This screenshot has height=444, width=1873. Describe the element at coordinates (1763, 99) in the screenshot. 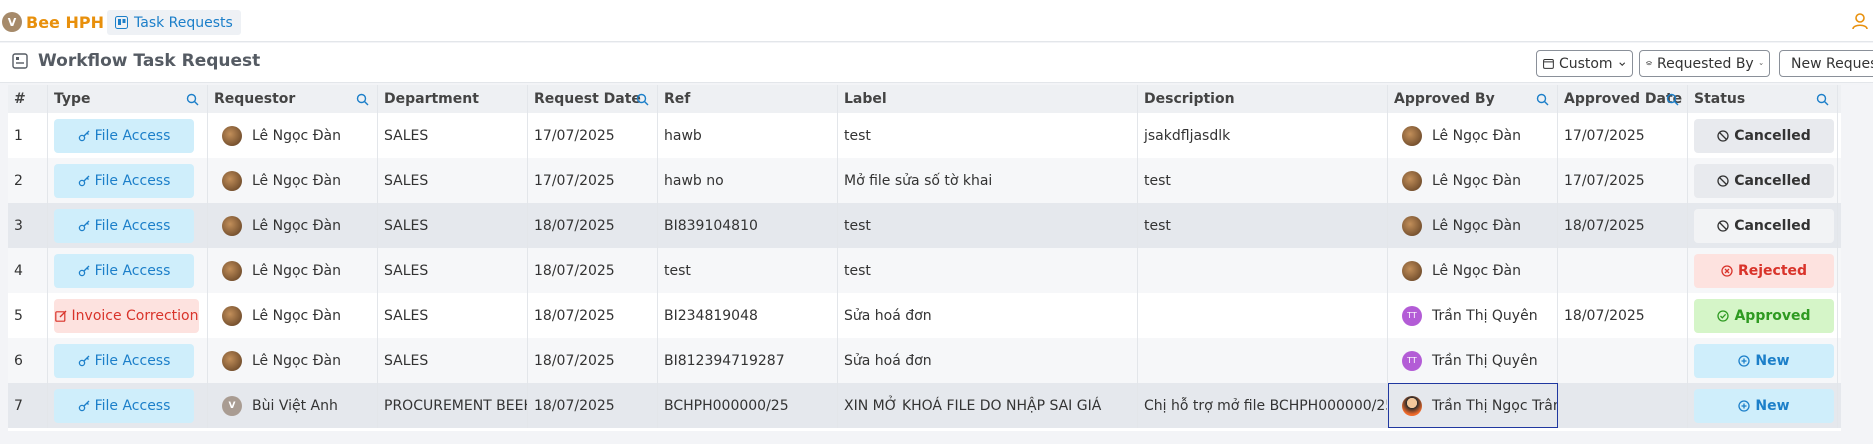

I see `col-header-status: Status` at that location.